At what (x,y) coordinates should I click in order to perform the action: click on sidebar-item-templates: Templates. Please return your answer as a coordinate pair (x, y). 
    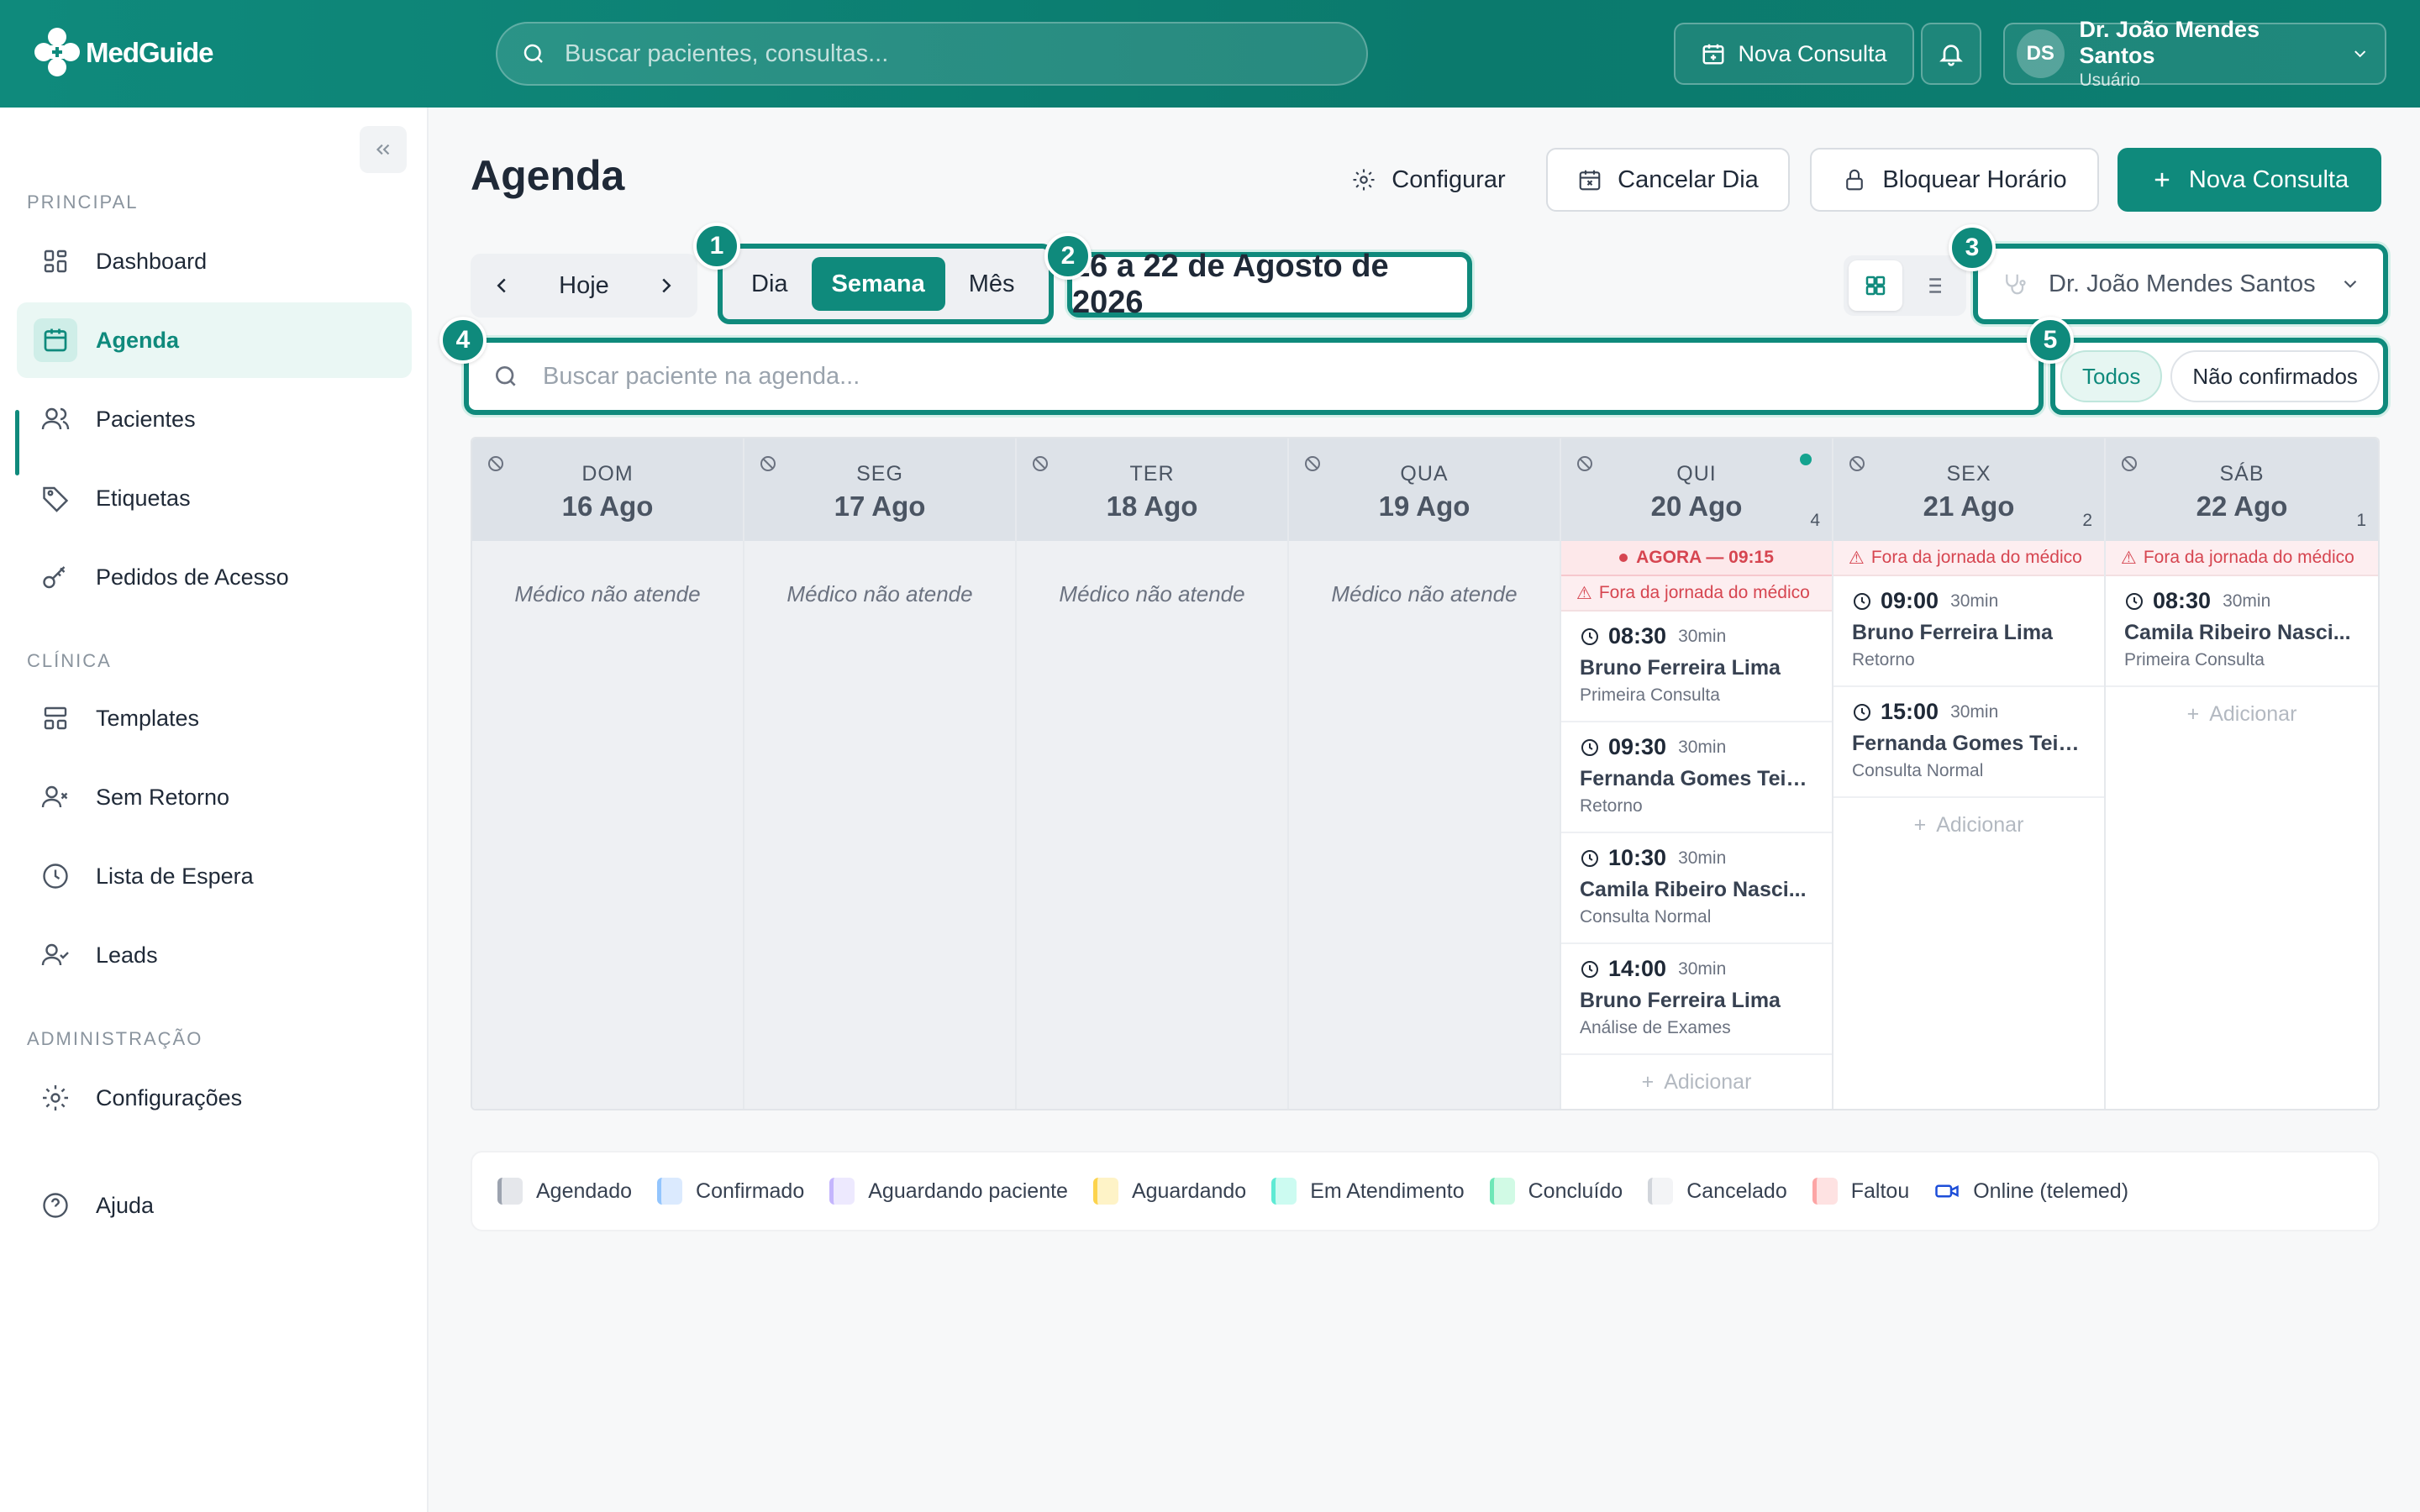
    Looking at the image, I should click on (214, 718).